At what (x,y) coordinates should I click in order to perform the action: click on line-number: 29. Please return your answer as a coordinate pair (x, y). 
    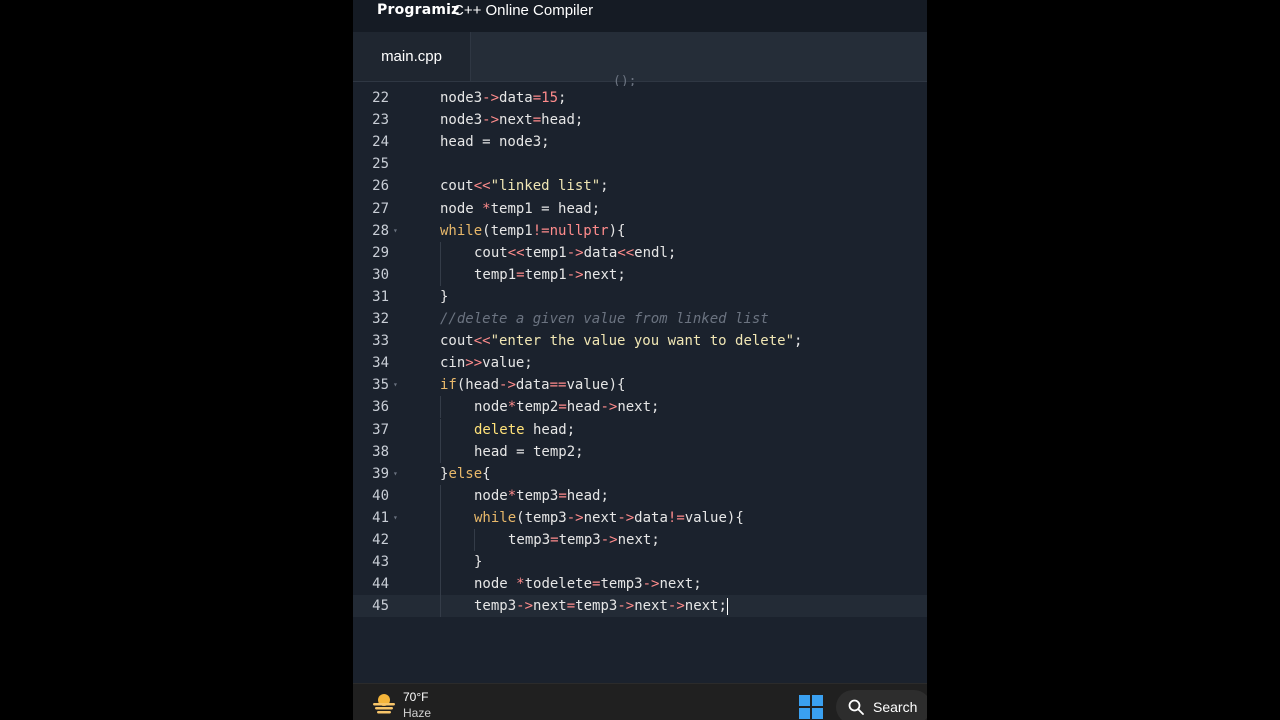
    Looking at the image, I should click on (380, 252).